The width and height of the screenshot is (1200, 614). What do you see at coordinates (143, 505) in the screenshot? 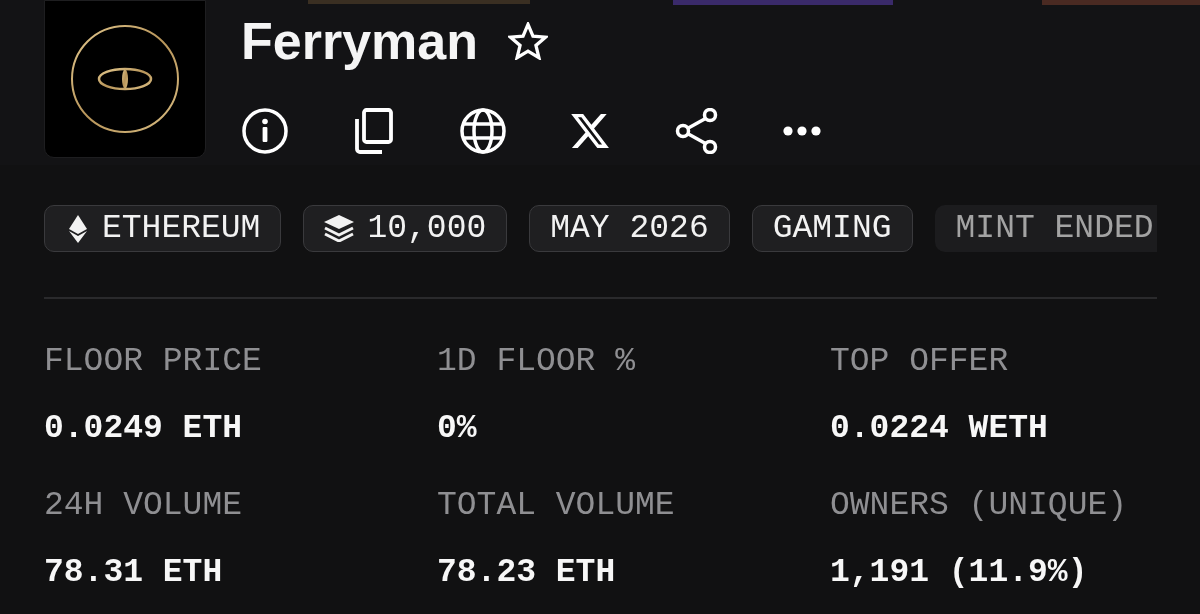
I see `stat-label: 24H VOLUME` at bounding box center [143, 505].